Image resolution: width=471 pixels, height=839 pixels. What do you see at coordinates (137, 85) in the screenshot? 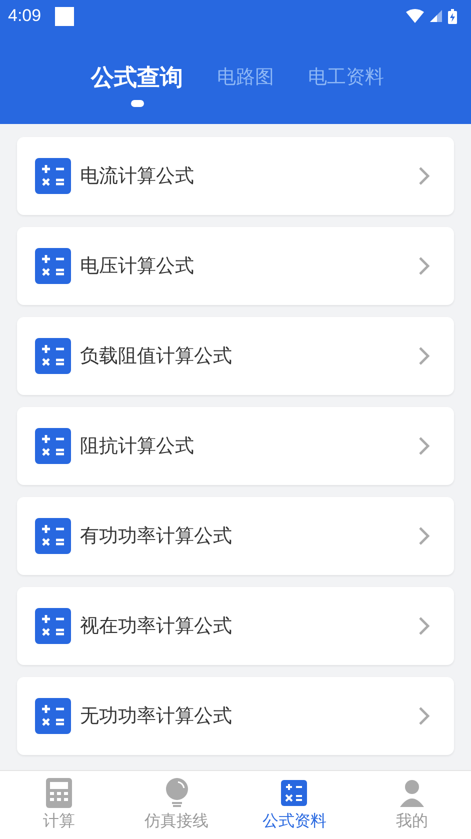
I see `top-tab: 公式查询` at bounding box center [137, 85].